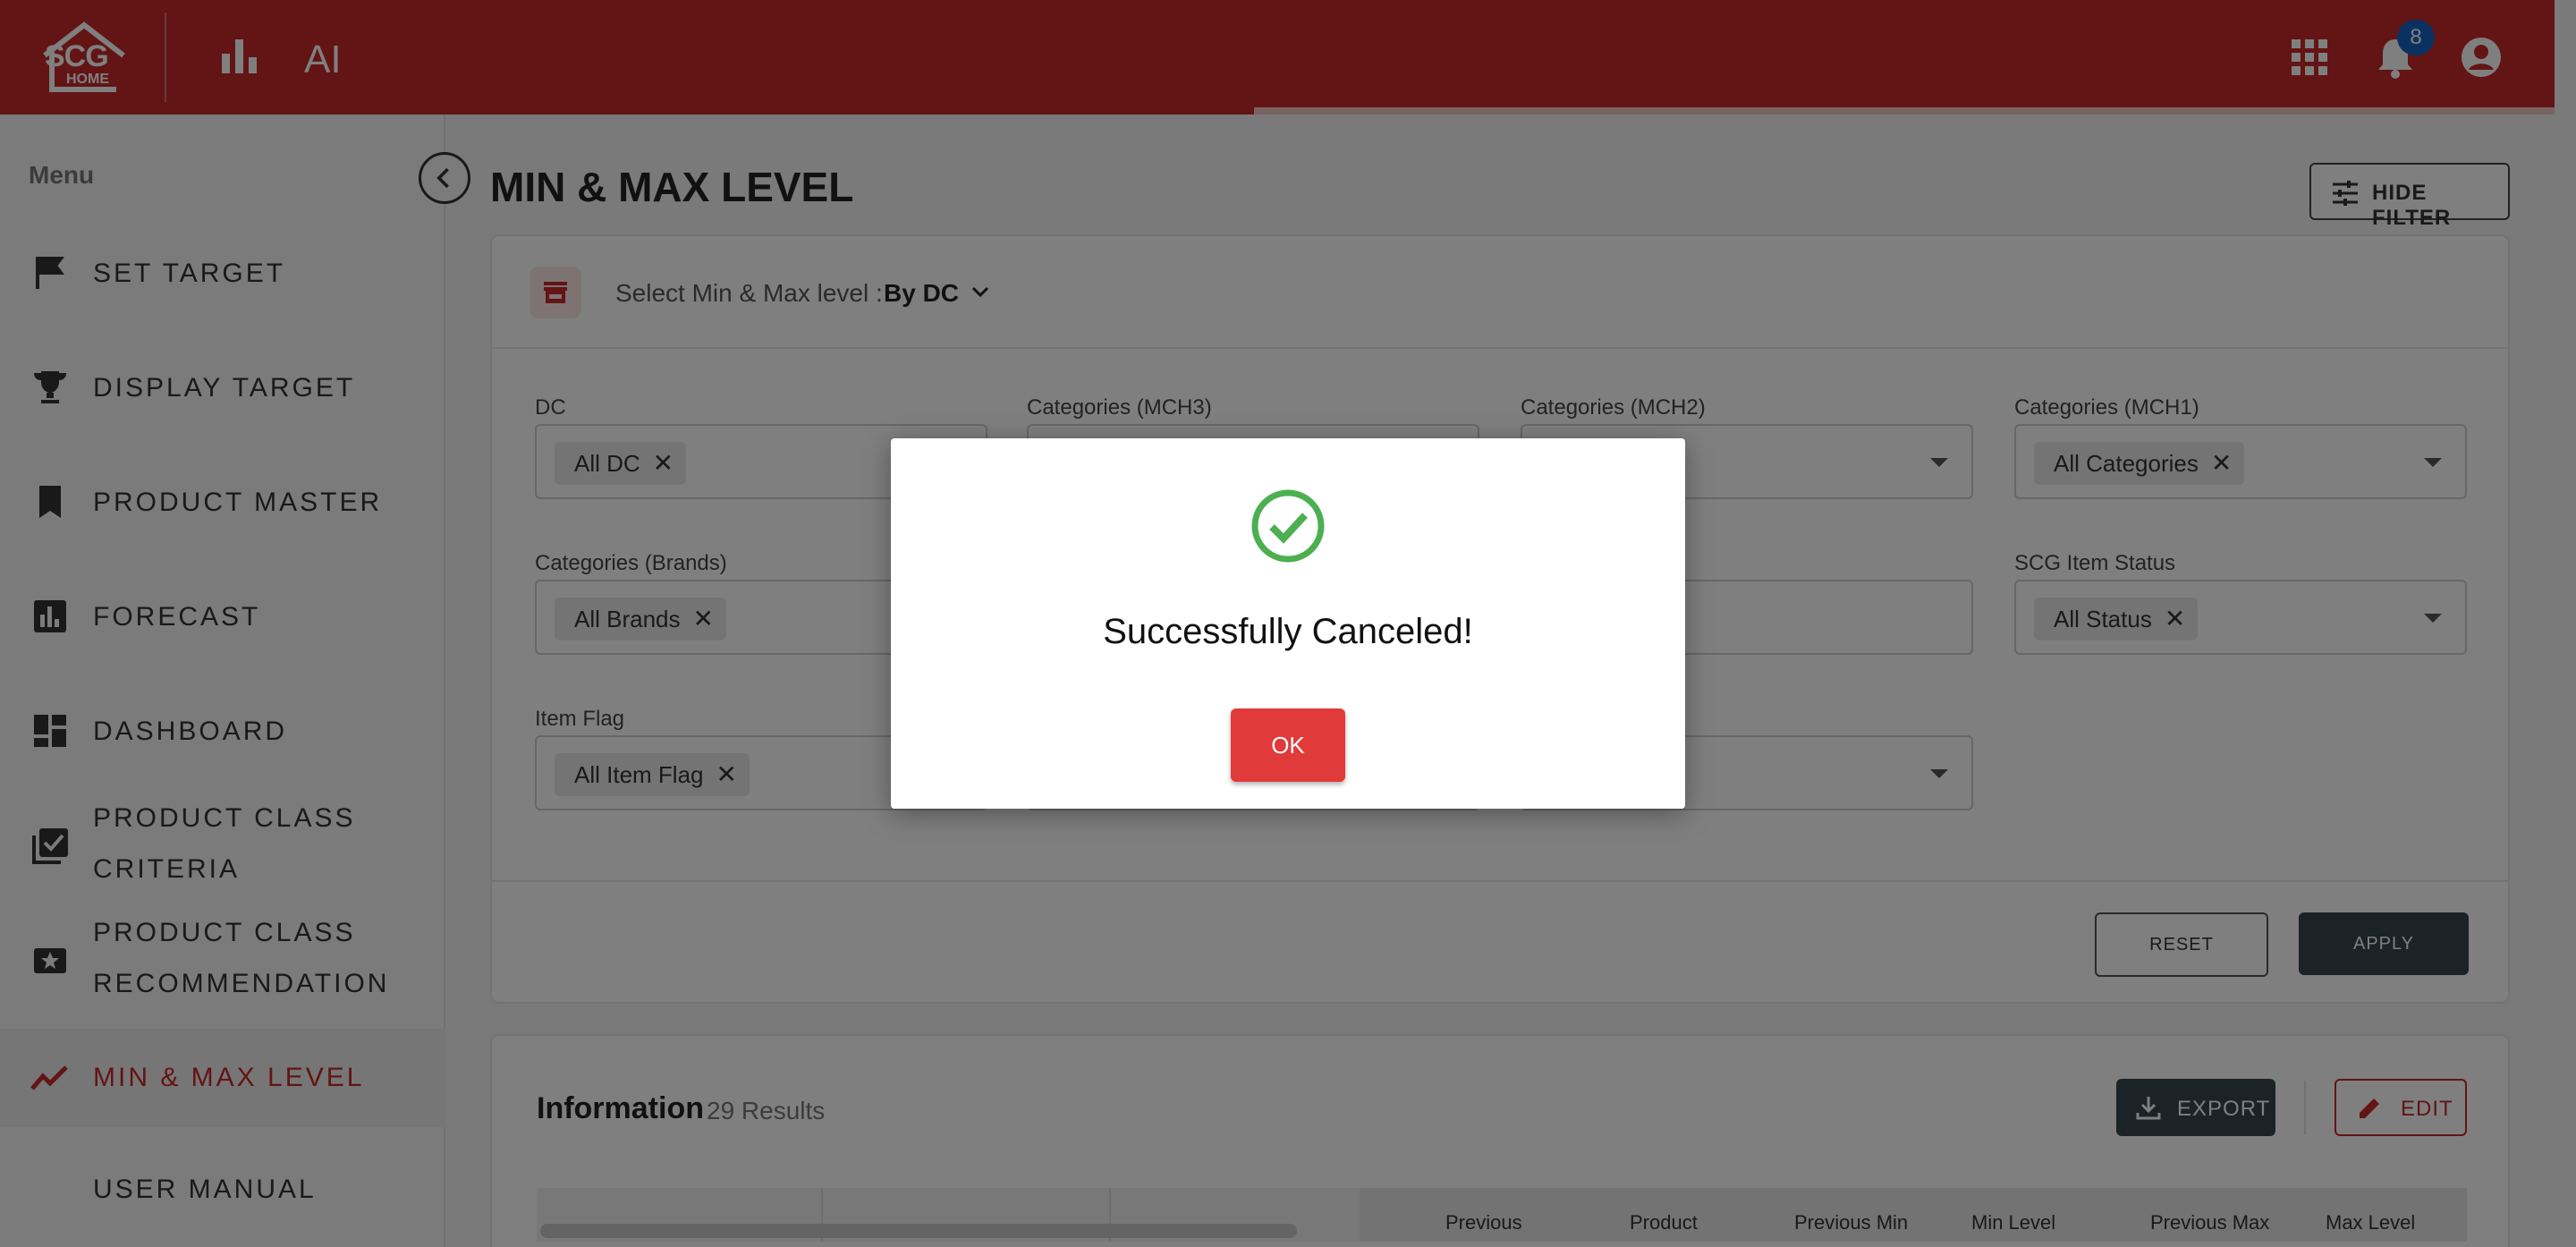 This screenshot has width=2576, height=1247. I want to click on ok-button: OK, so click(1288, 745).